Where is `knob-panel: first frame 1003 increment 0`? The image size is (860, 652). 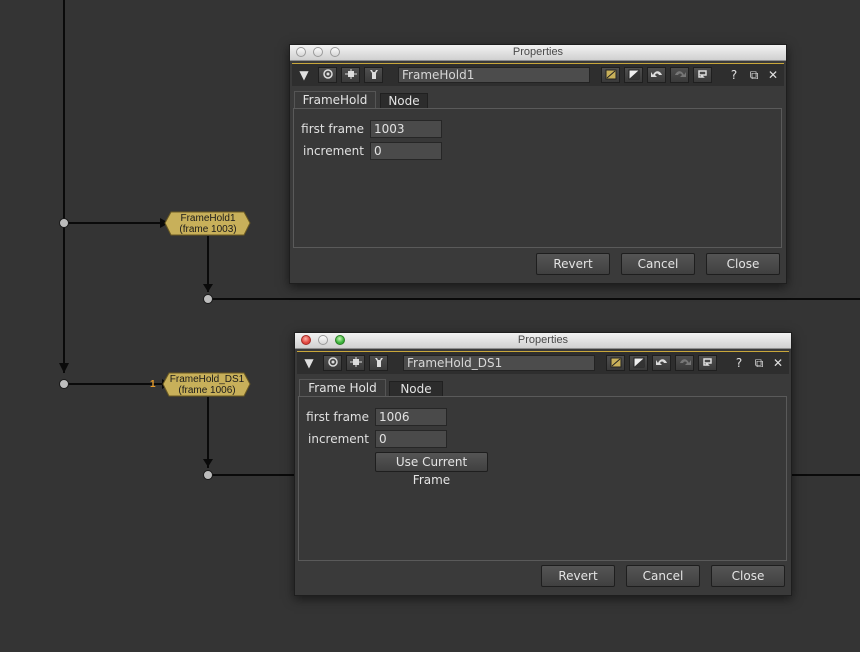
knob-panel: first frame 1003 increment 0 is located at coordinates (537, 178).